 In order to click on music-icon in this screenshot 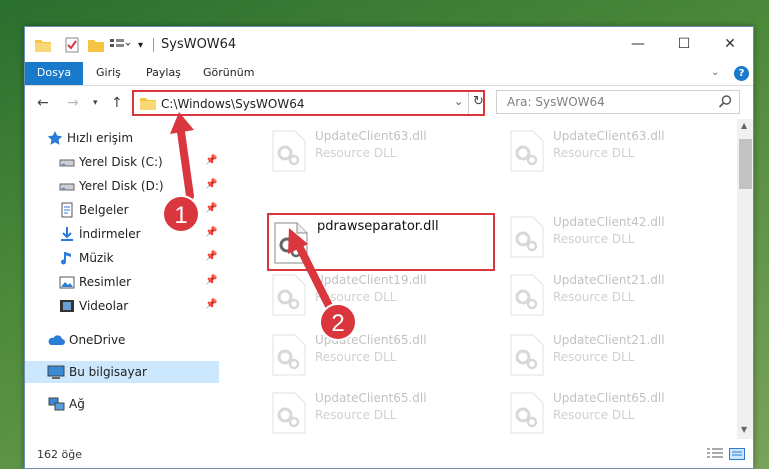, I will do `click(67, 258)`.